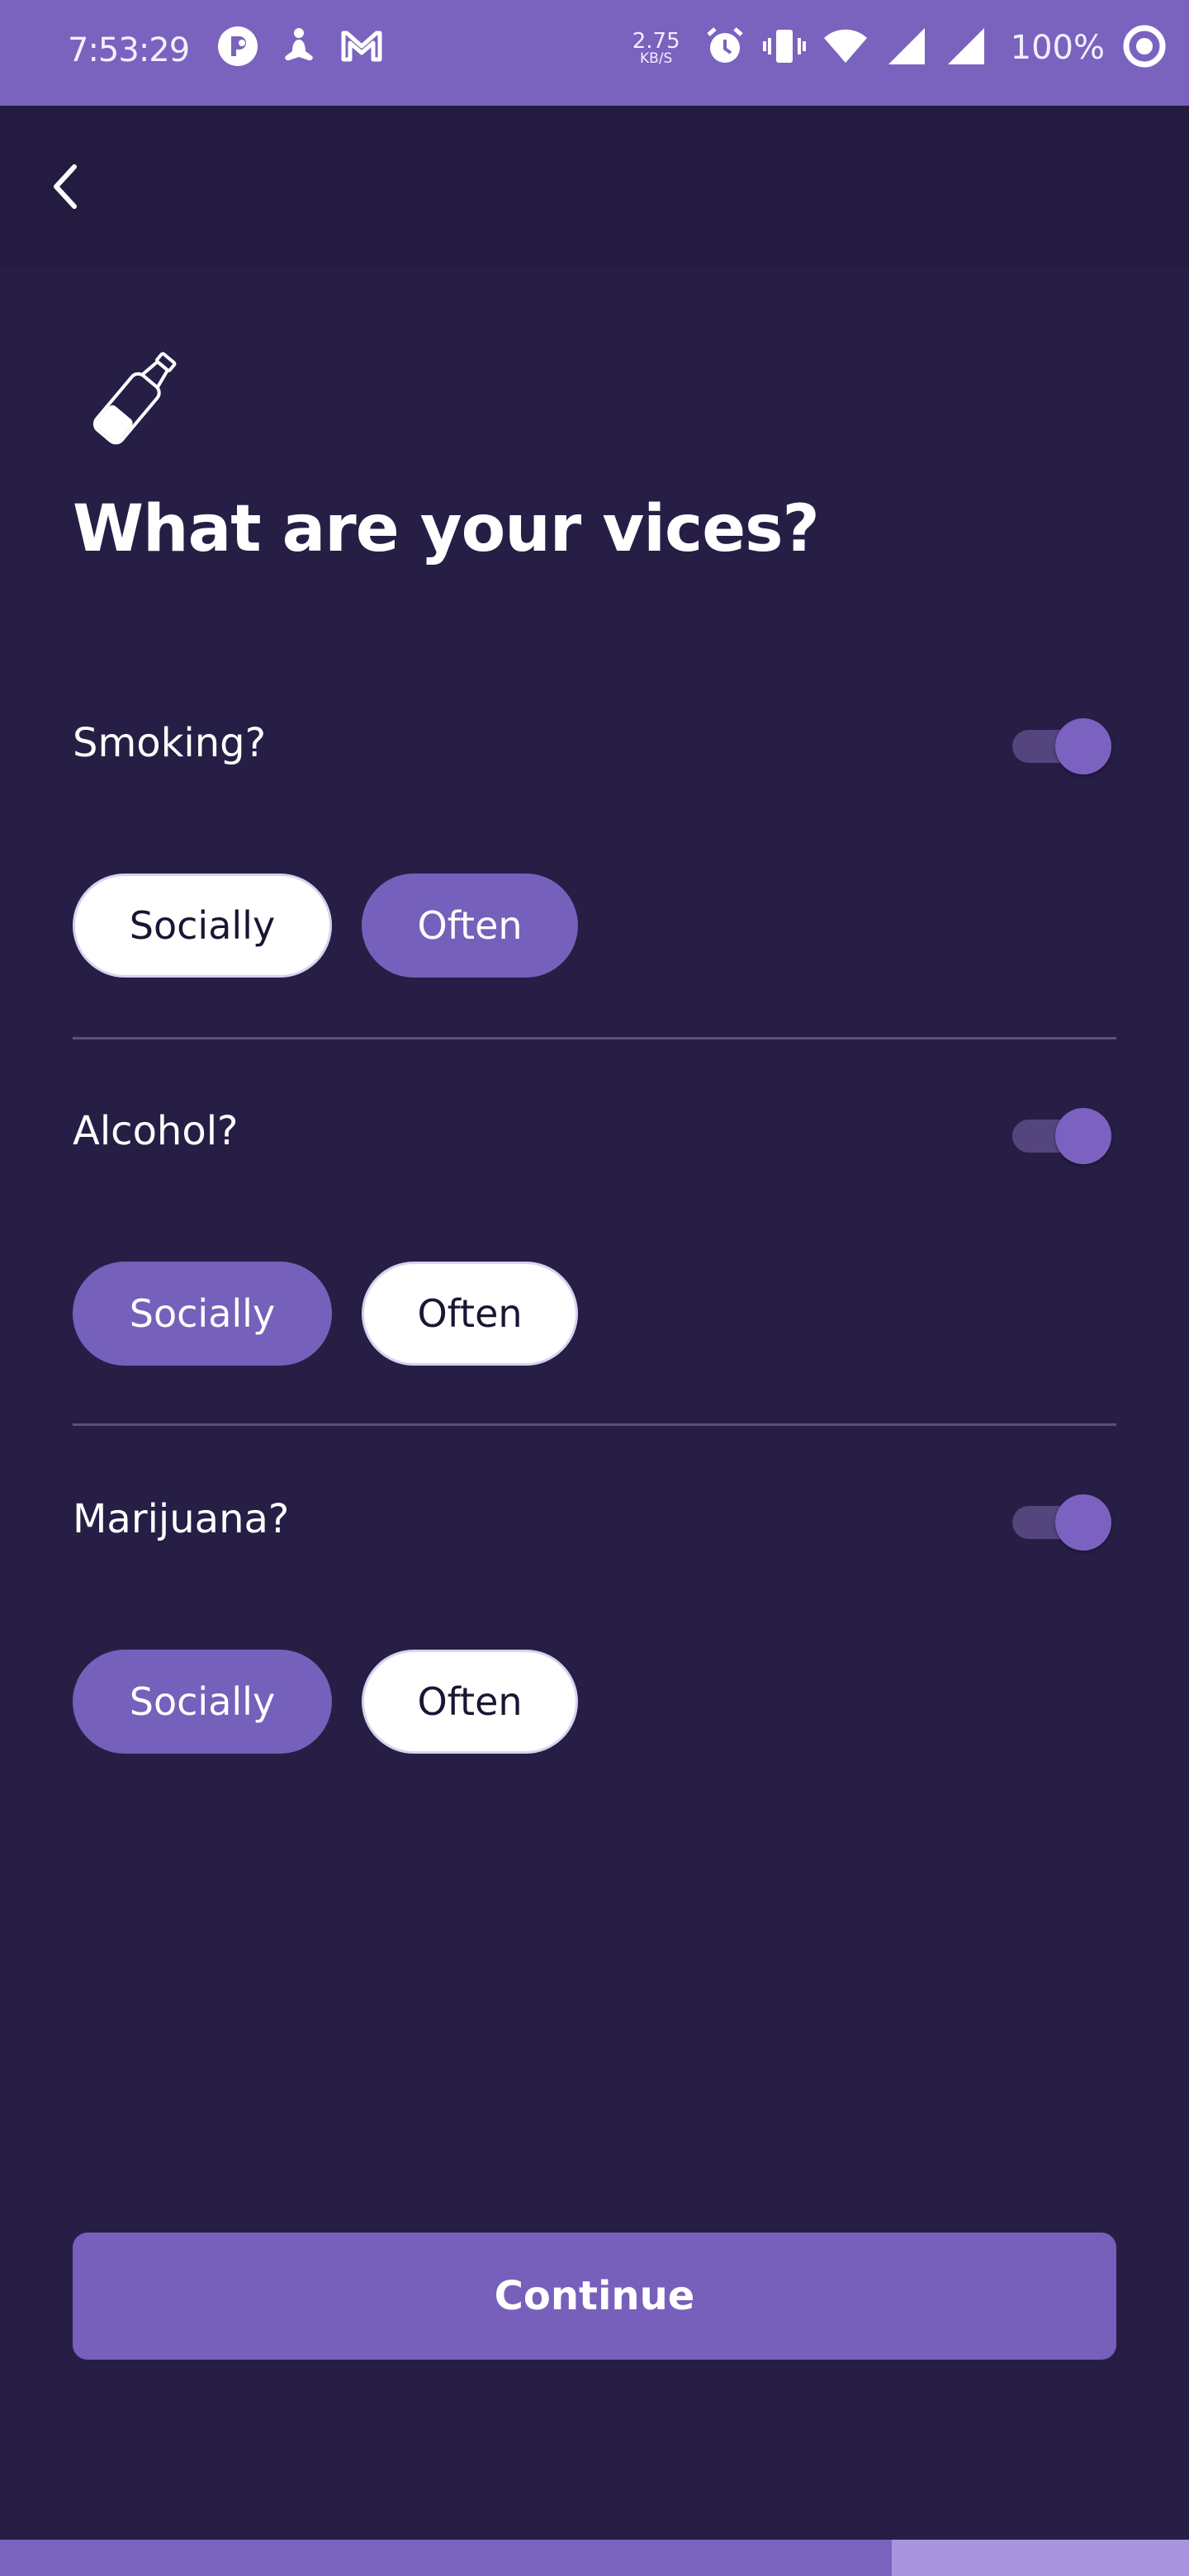 The width and height of the screenshot is (1189, 2576). What do you see at coordinates (298, 48) in the screenshot?
I see `meditation-icon` at bounding box center [298, 48].